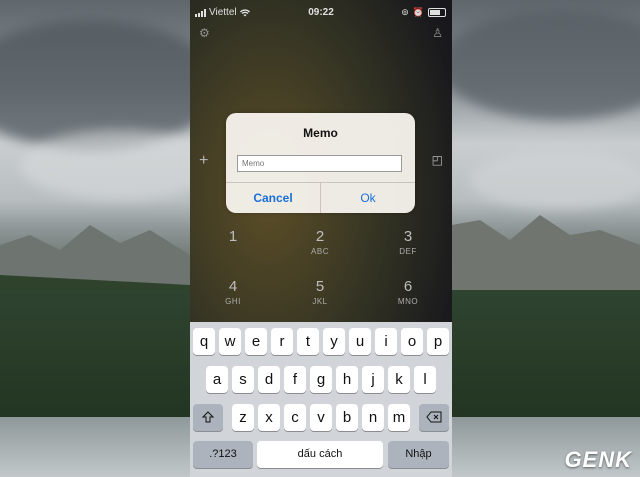 The image size is (640, 477). I want to click on key-o: o, so click(412, 341).